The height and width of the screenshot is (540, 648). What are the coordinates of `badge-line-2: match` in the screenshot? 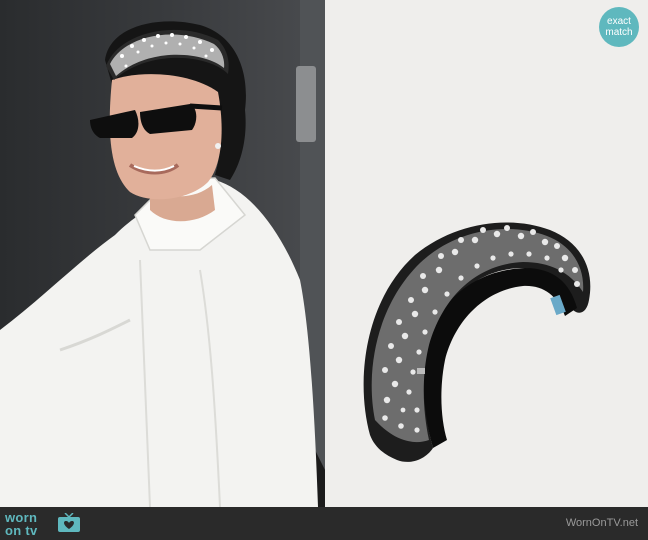 It's located at (619, 32).